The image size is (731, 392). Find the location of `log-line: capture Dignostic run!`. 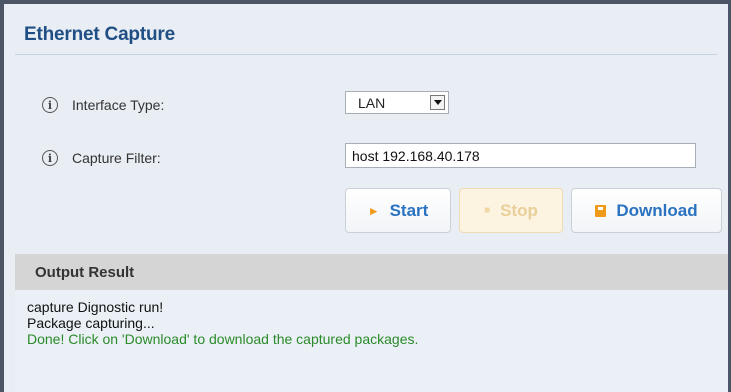

log-line: capture Dignostic run! is located at coordinates (95, 307).